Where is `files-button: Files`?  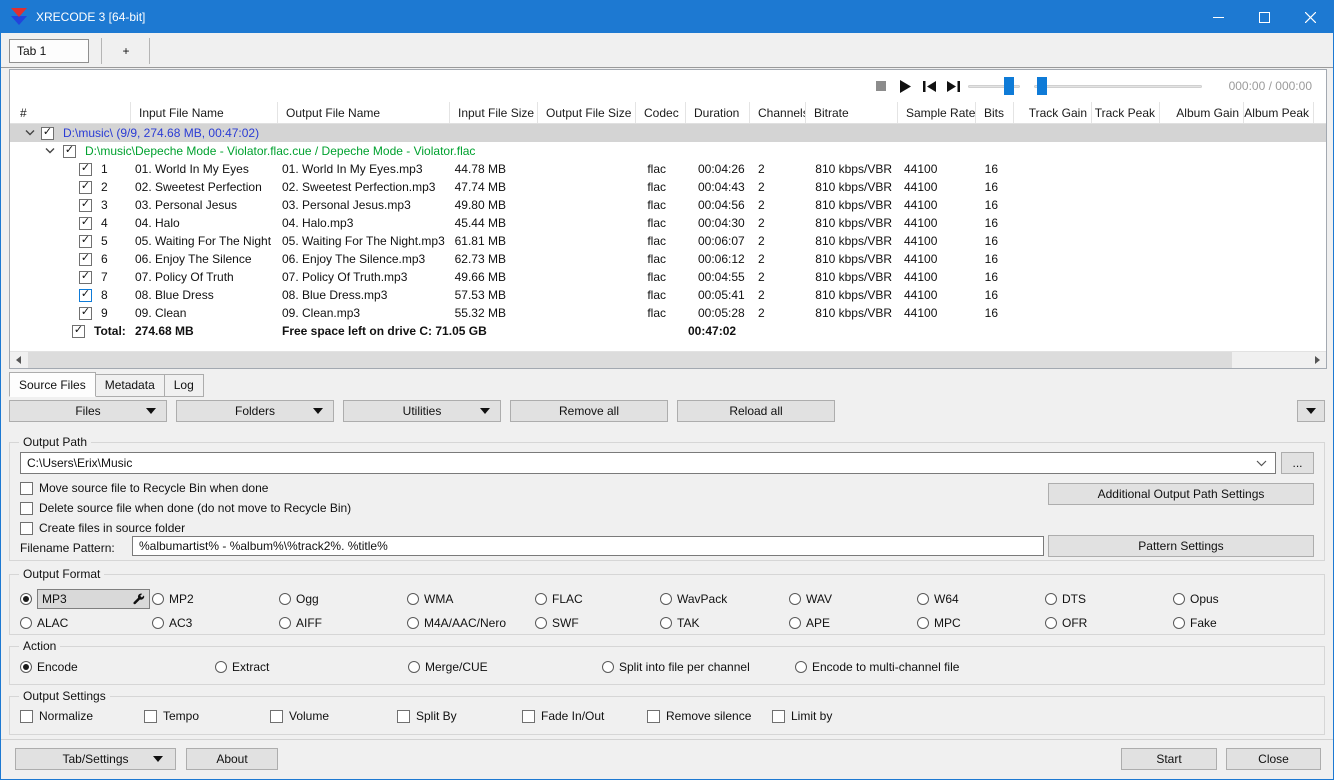
files-button: Files is located at coordinates (88, 411).